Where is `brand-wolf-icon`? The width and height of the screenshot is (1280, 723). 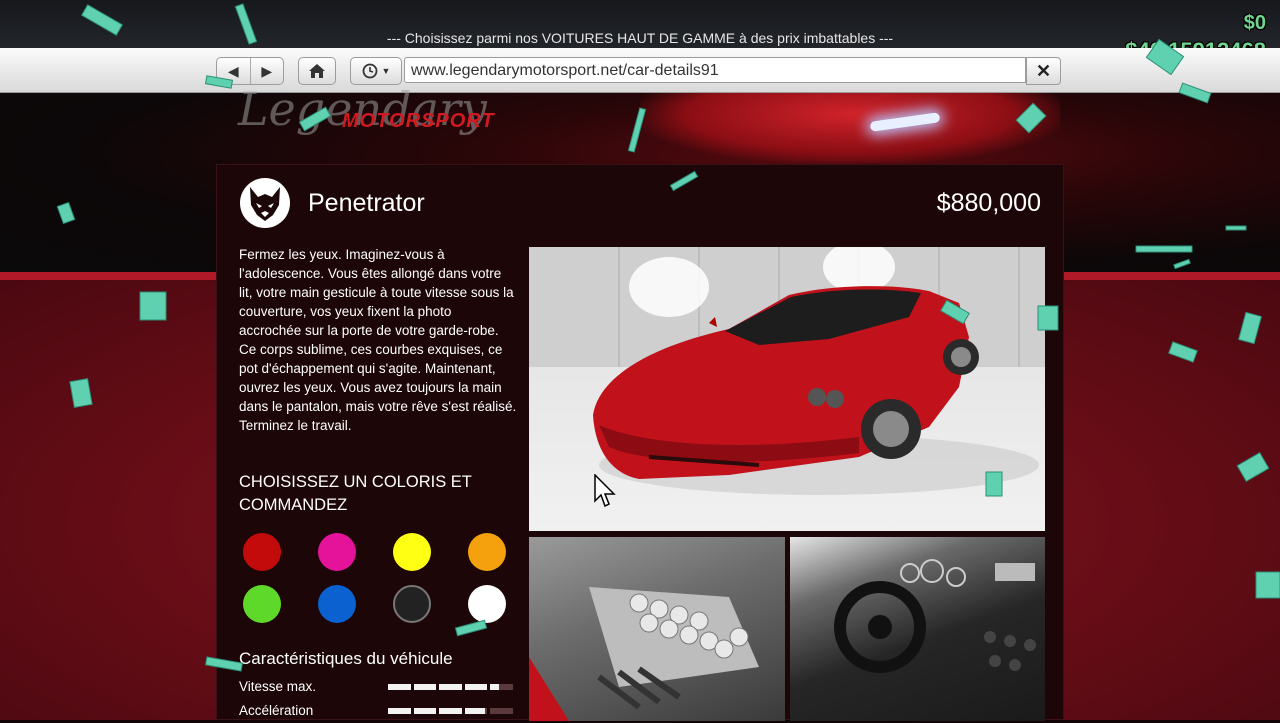 brand-wolf-icon is located at coordinates (265, 203).